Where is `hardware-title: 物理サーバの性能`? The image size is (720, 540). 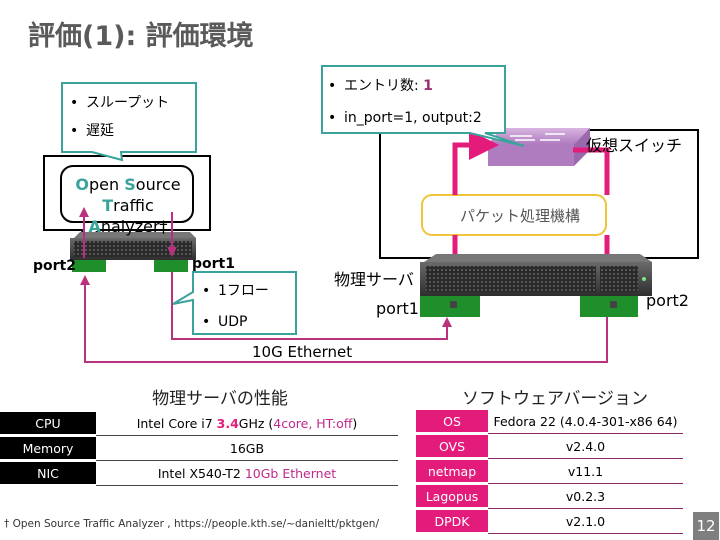
hardware-title: 物理サーバの性能 is located at coordinates (220, 399).